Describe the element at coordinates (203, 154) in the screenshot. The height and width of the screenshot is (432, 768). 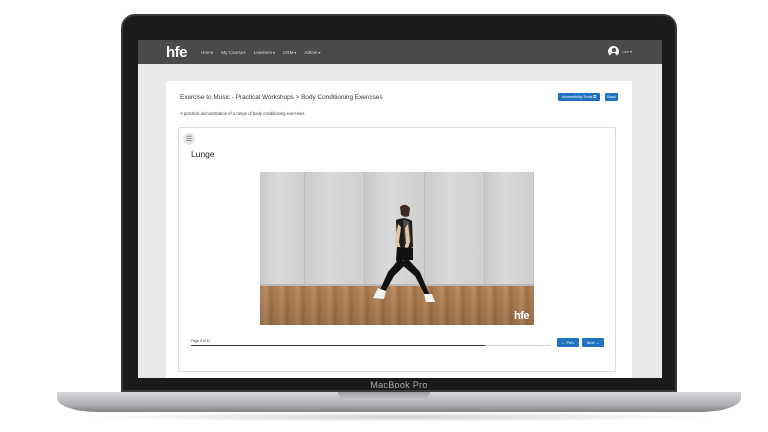
I see `section-title: Lunge` at that location.